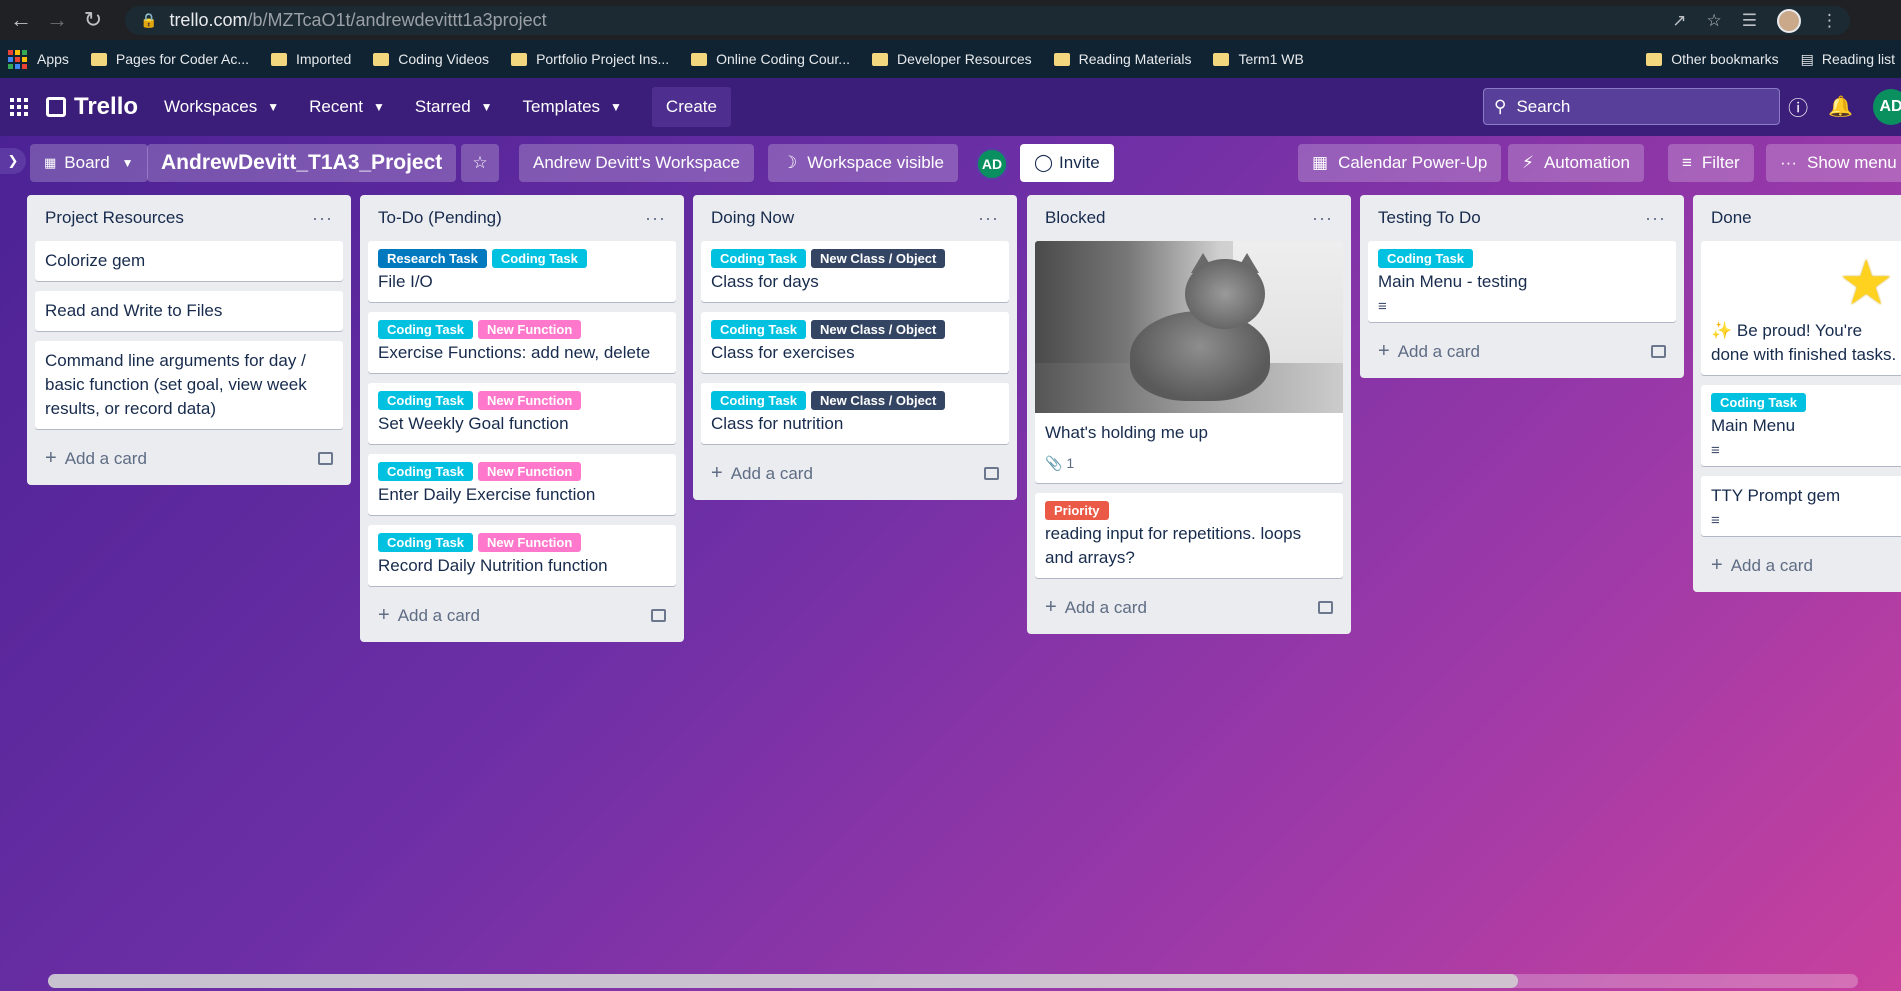  I want to click on bookmark-item: Imported, so click(311, 59).